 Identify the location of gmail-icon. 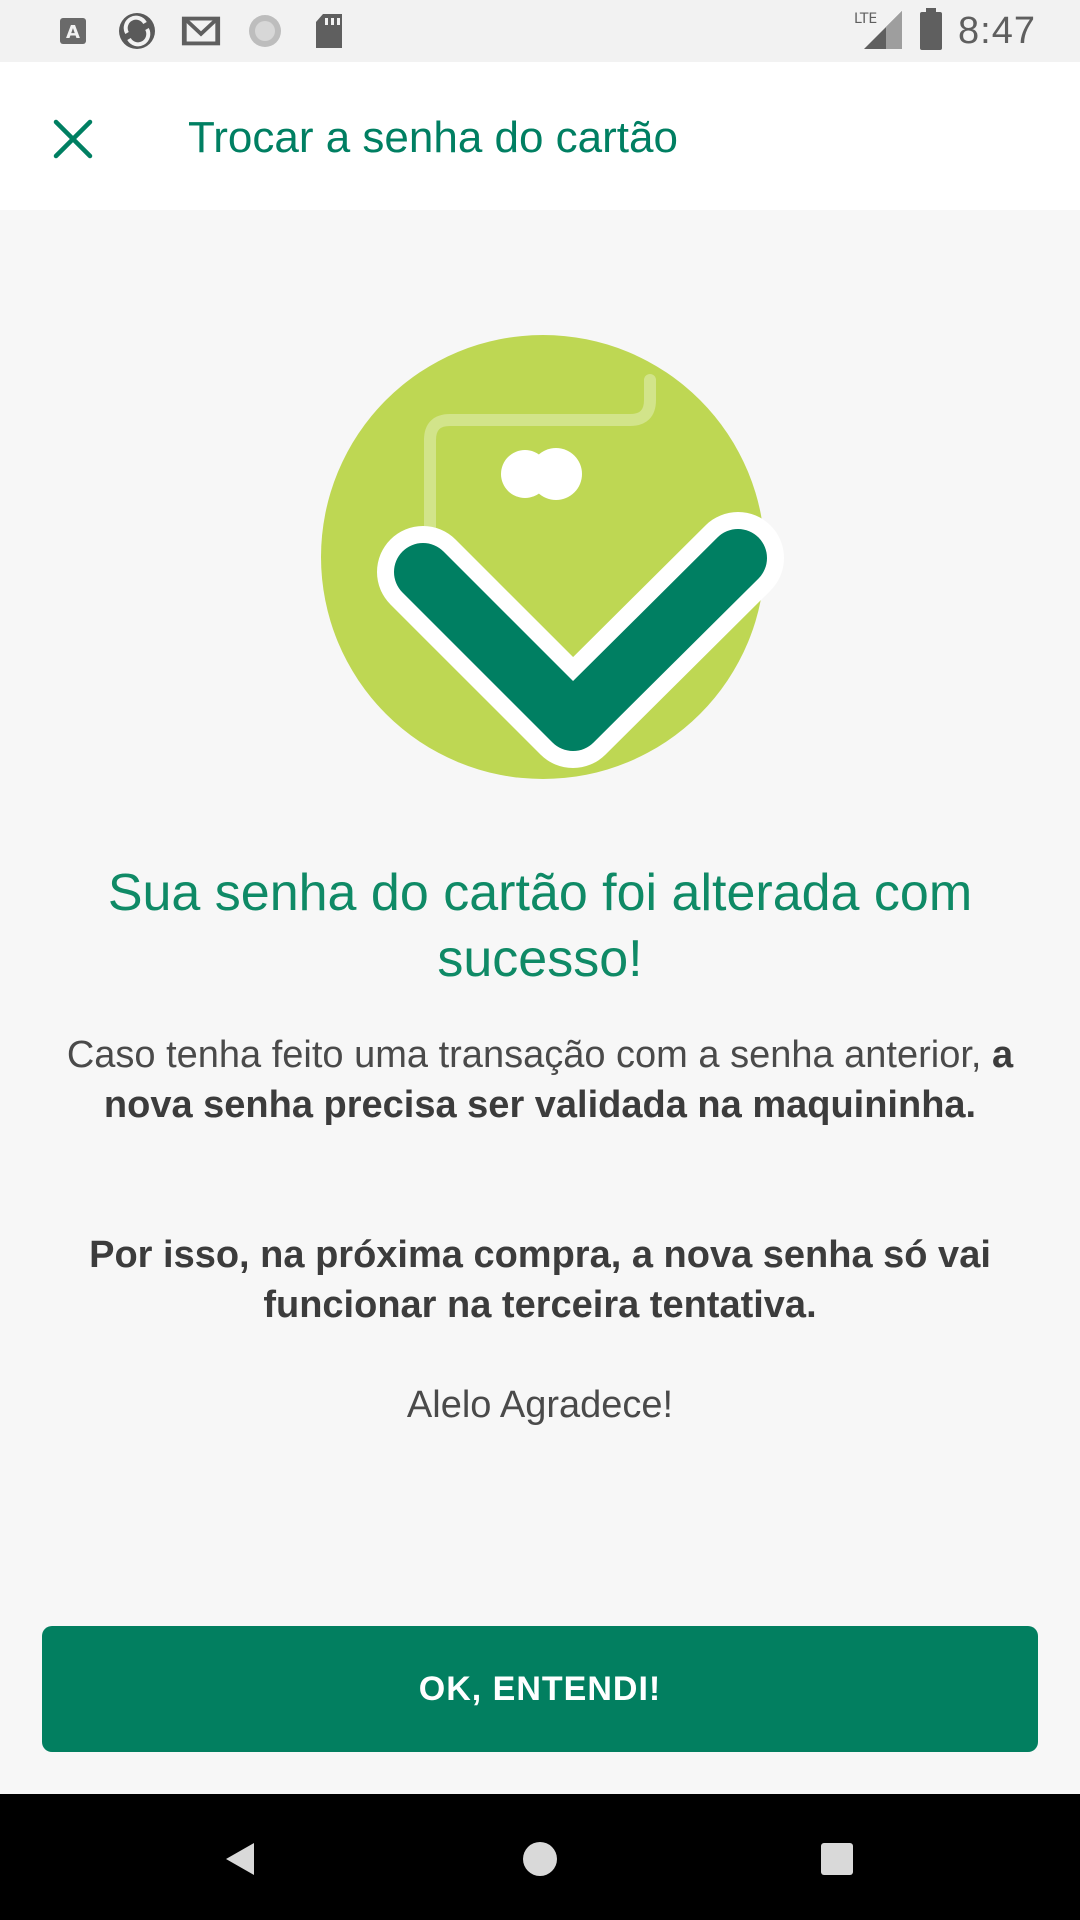
(201, 31).